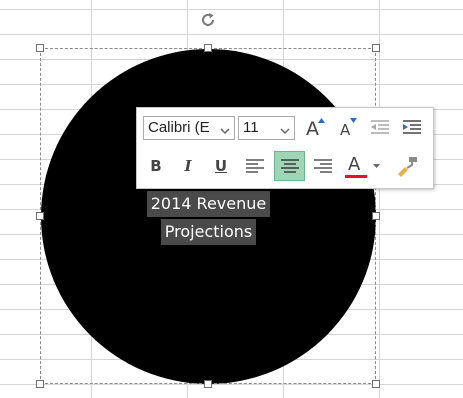  I want to click on resize-handle-bottom-left, so click(40, 384).